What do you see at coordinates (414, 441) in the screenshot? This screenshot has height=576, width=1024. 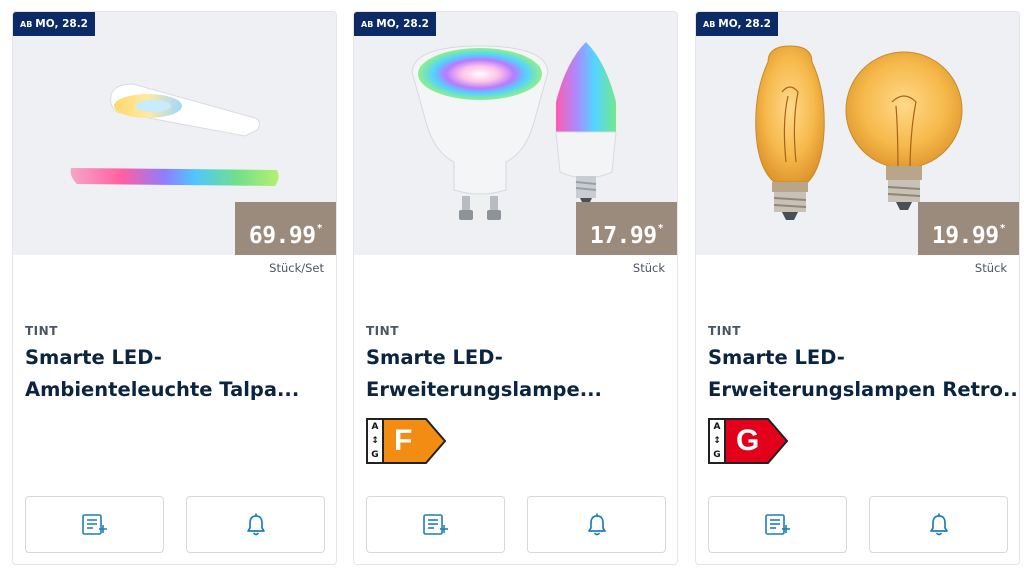 I see `energy-class-arrow: F` at bounding box center [414, 441].